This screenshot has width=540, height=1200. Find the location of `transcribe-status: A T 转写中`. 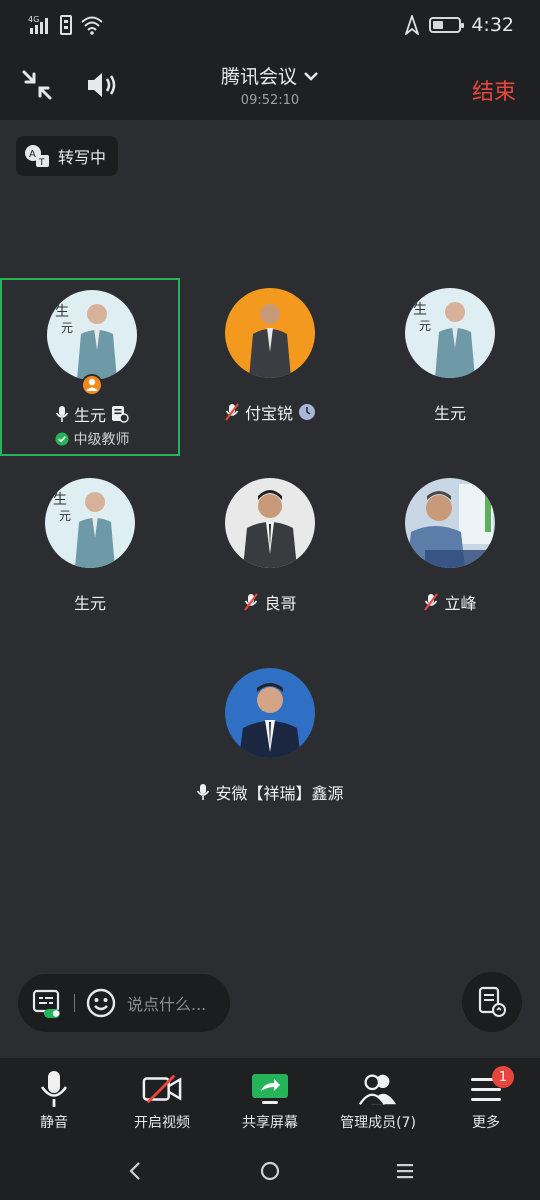

transcribe-status: A T 转写中 is located at coordinates (67, 156).